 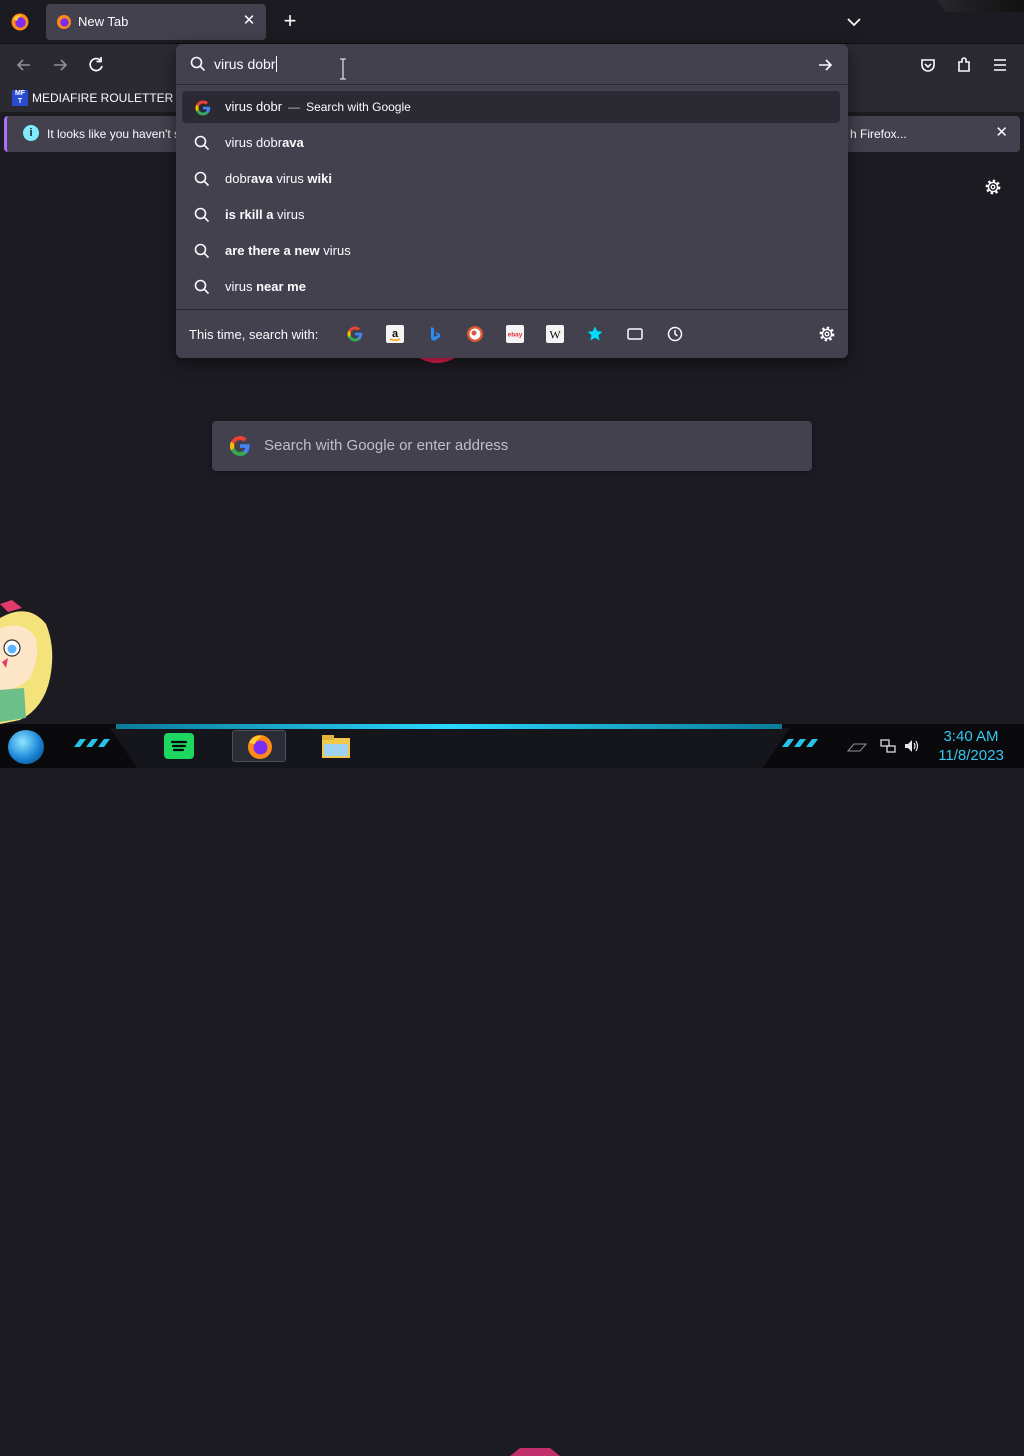 I want to click on newtab-search-placeholder: Search with Google or enter address, so click(x=386, y=445).